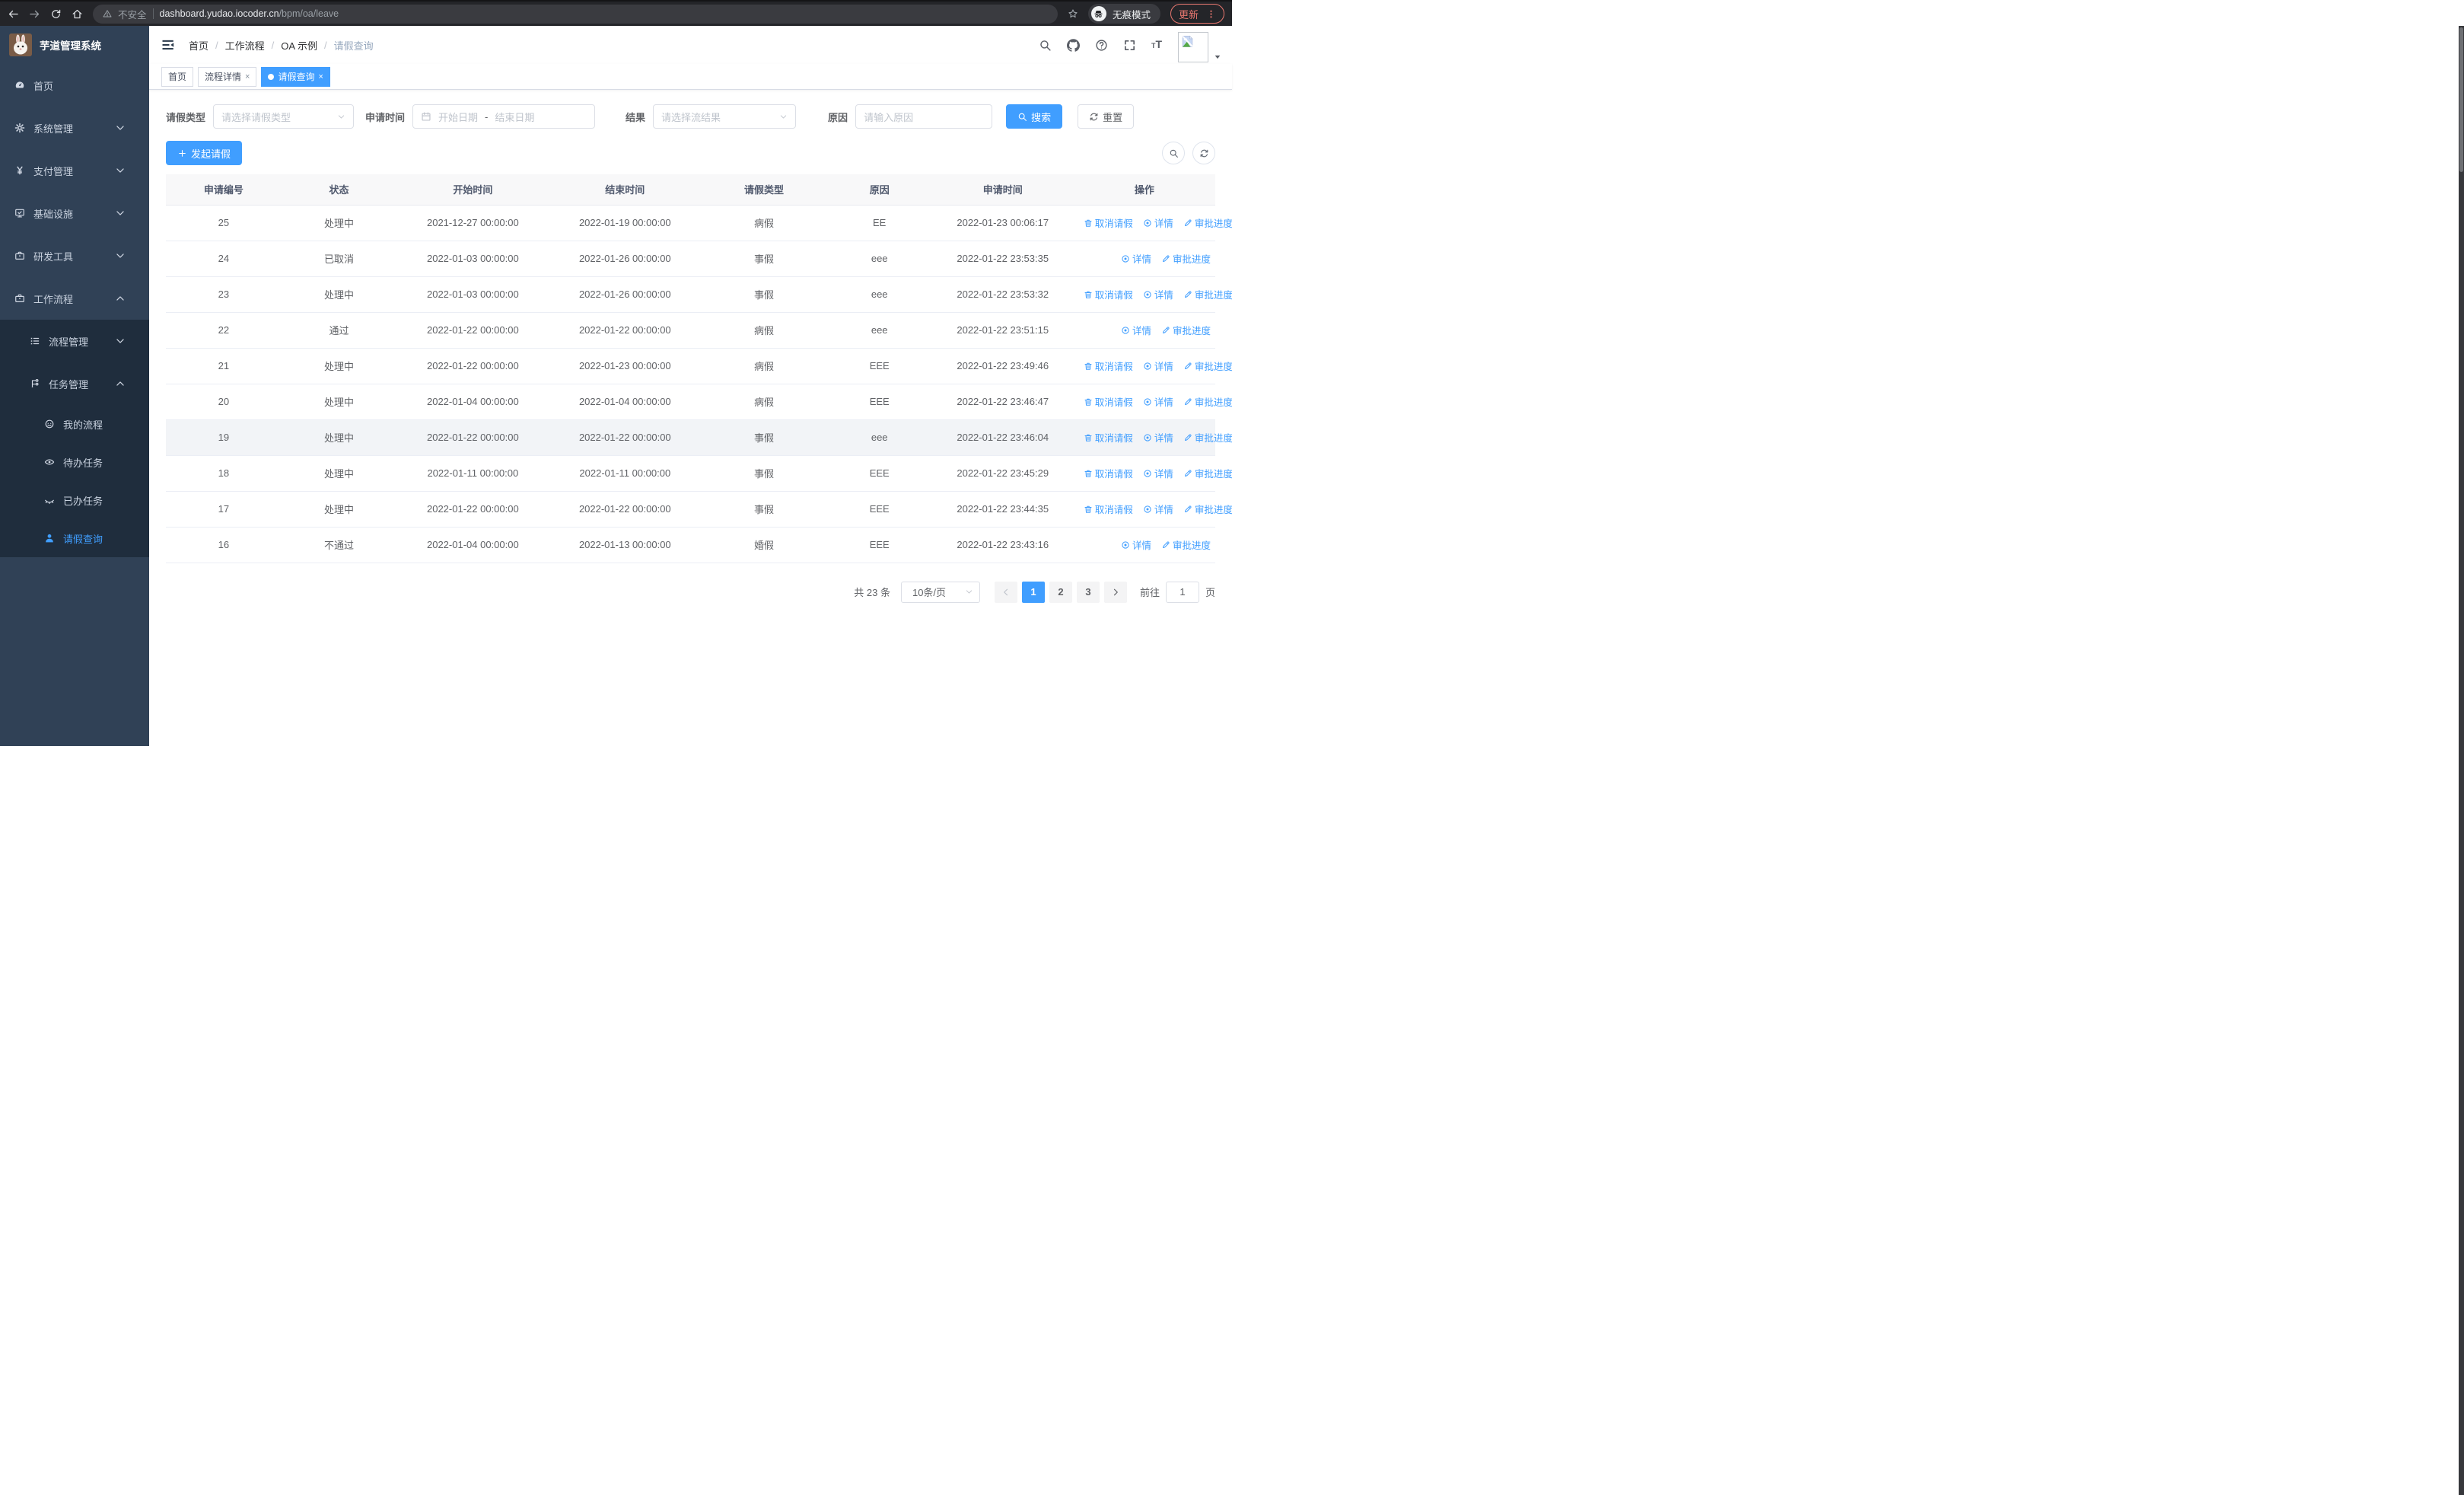  Describe the element at coordinates (1203, 153) in the screenshot. I see `refresh-table-button` at that location.